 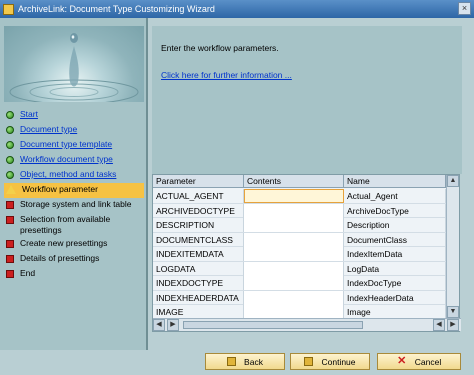 What do you see at coordinates (395, 210) in the screenshot?
I see `name-cell: ArchiveDocType` at bounding box center [395, 210].